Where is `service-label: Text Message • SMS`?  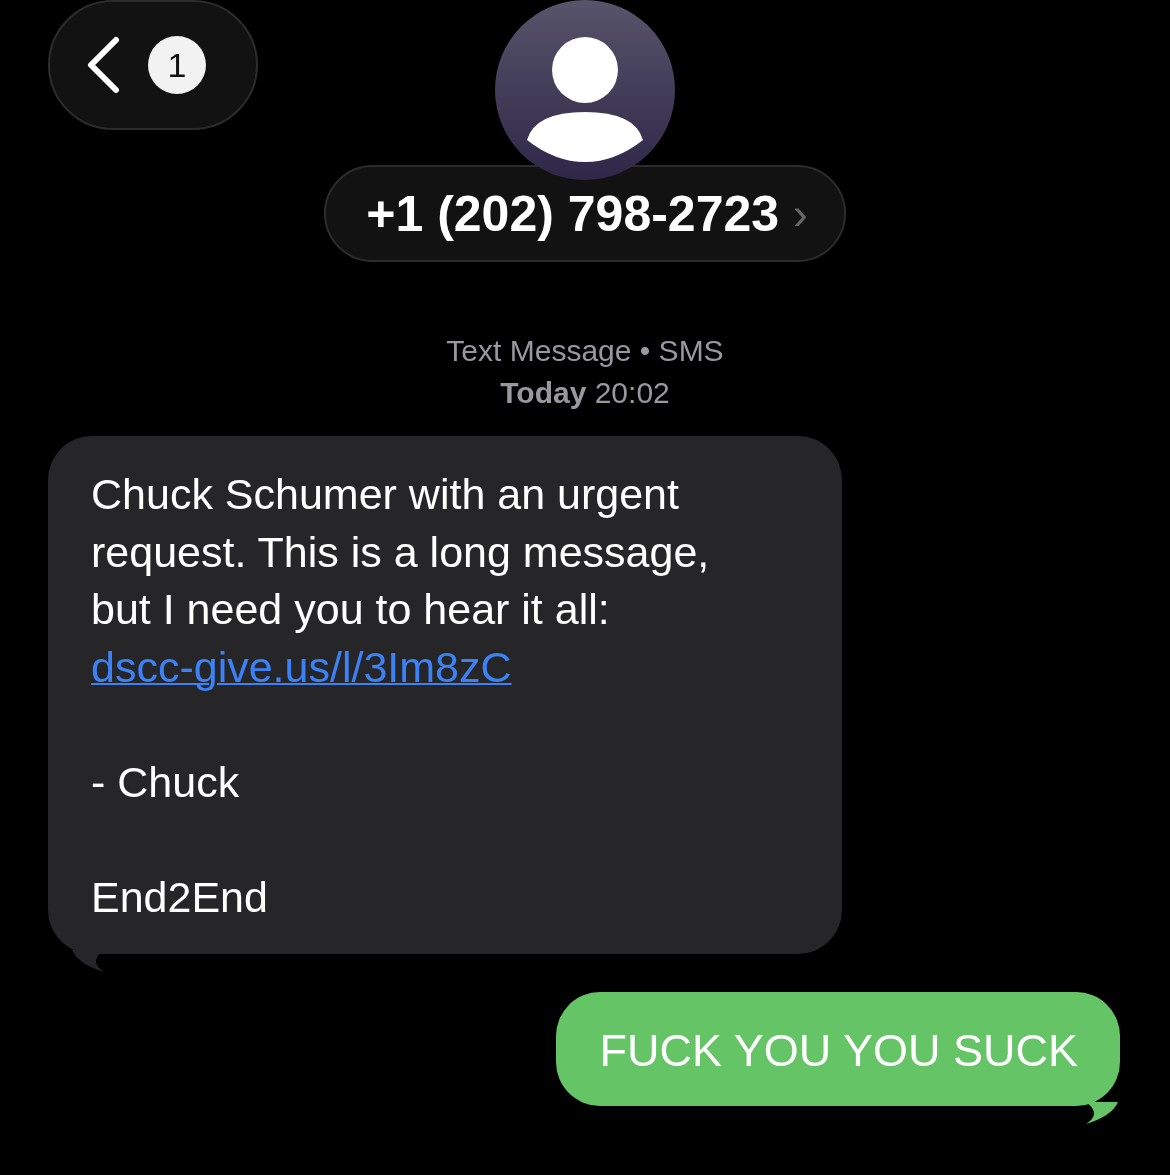 service-label: Text Message • SMS is located at coordinates (585, 351).